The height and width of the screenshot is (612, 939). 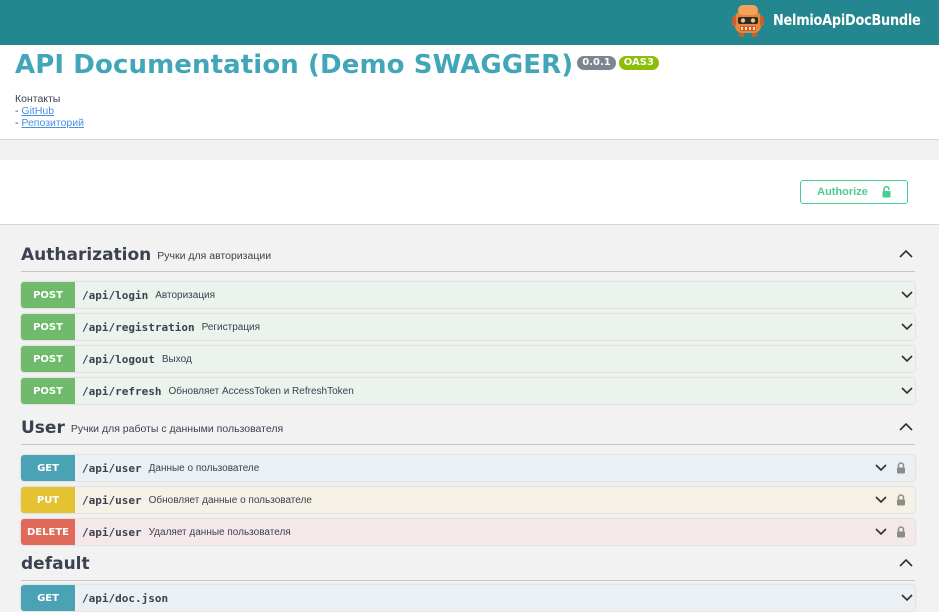 I want to click on contact-line-repo: - Репозиторий, so click(x=49, y=123).